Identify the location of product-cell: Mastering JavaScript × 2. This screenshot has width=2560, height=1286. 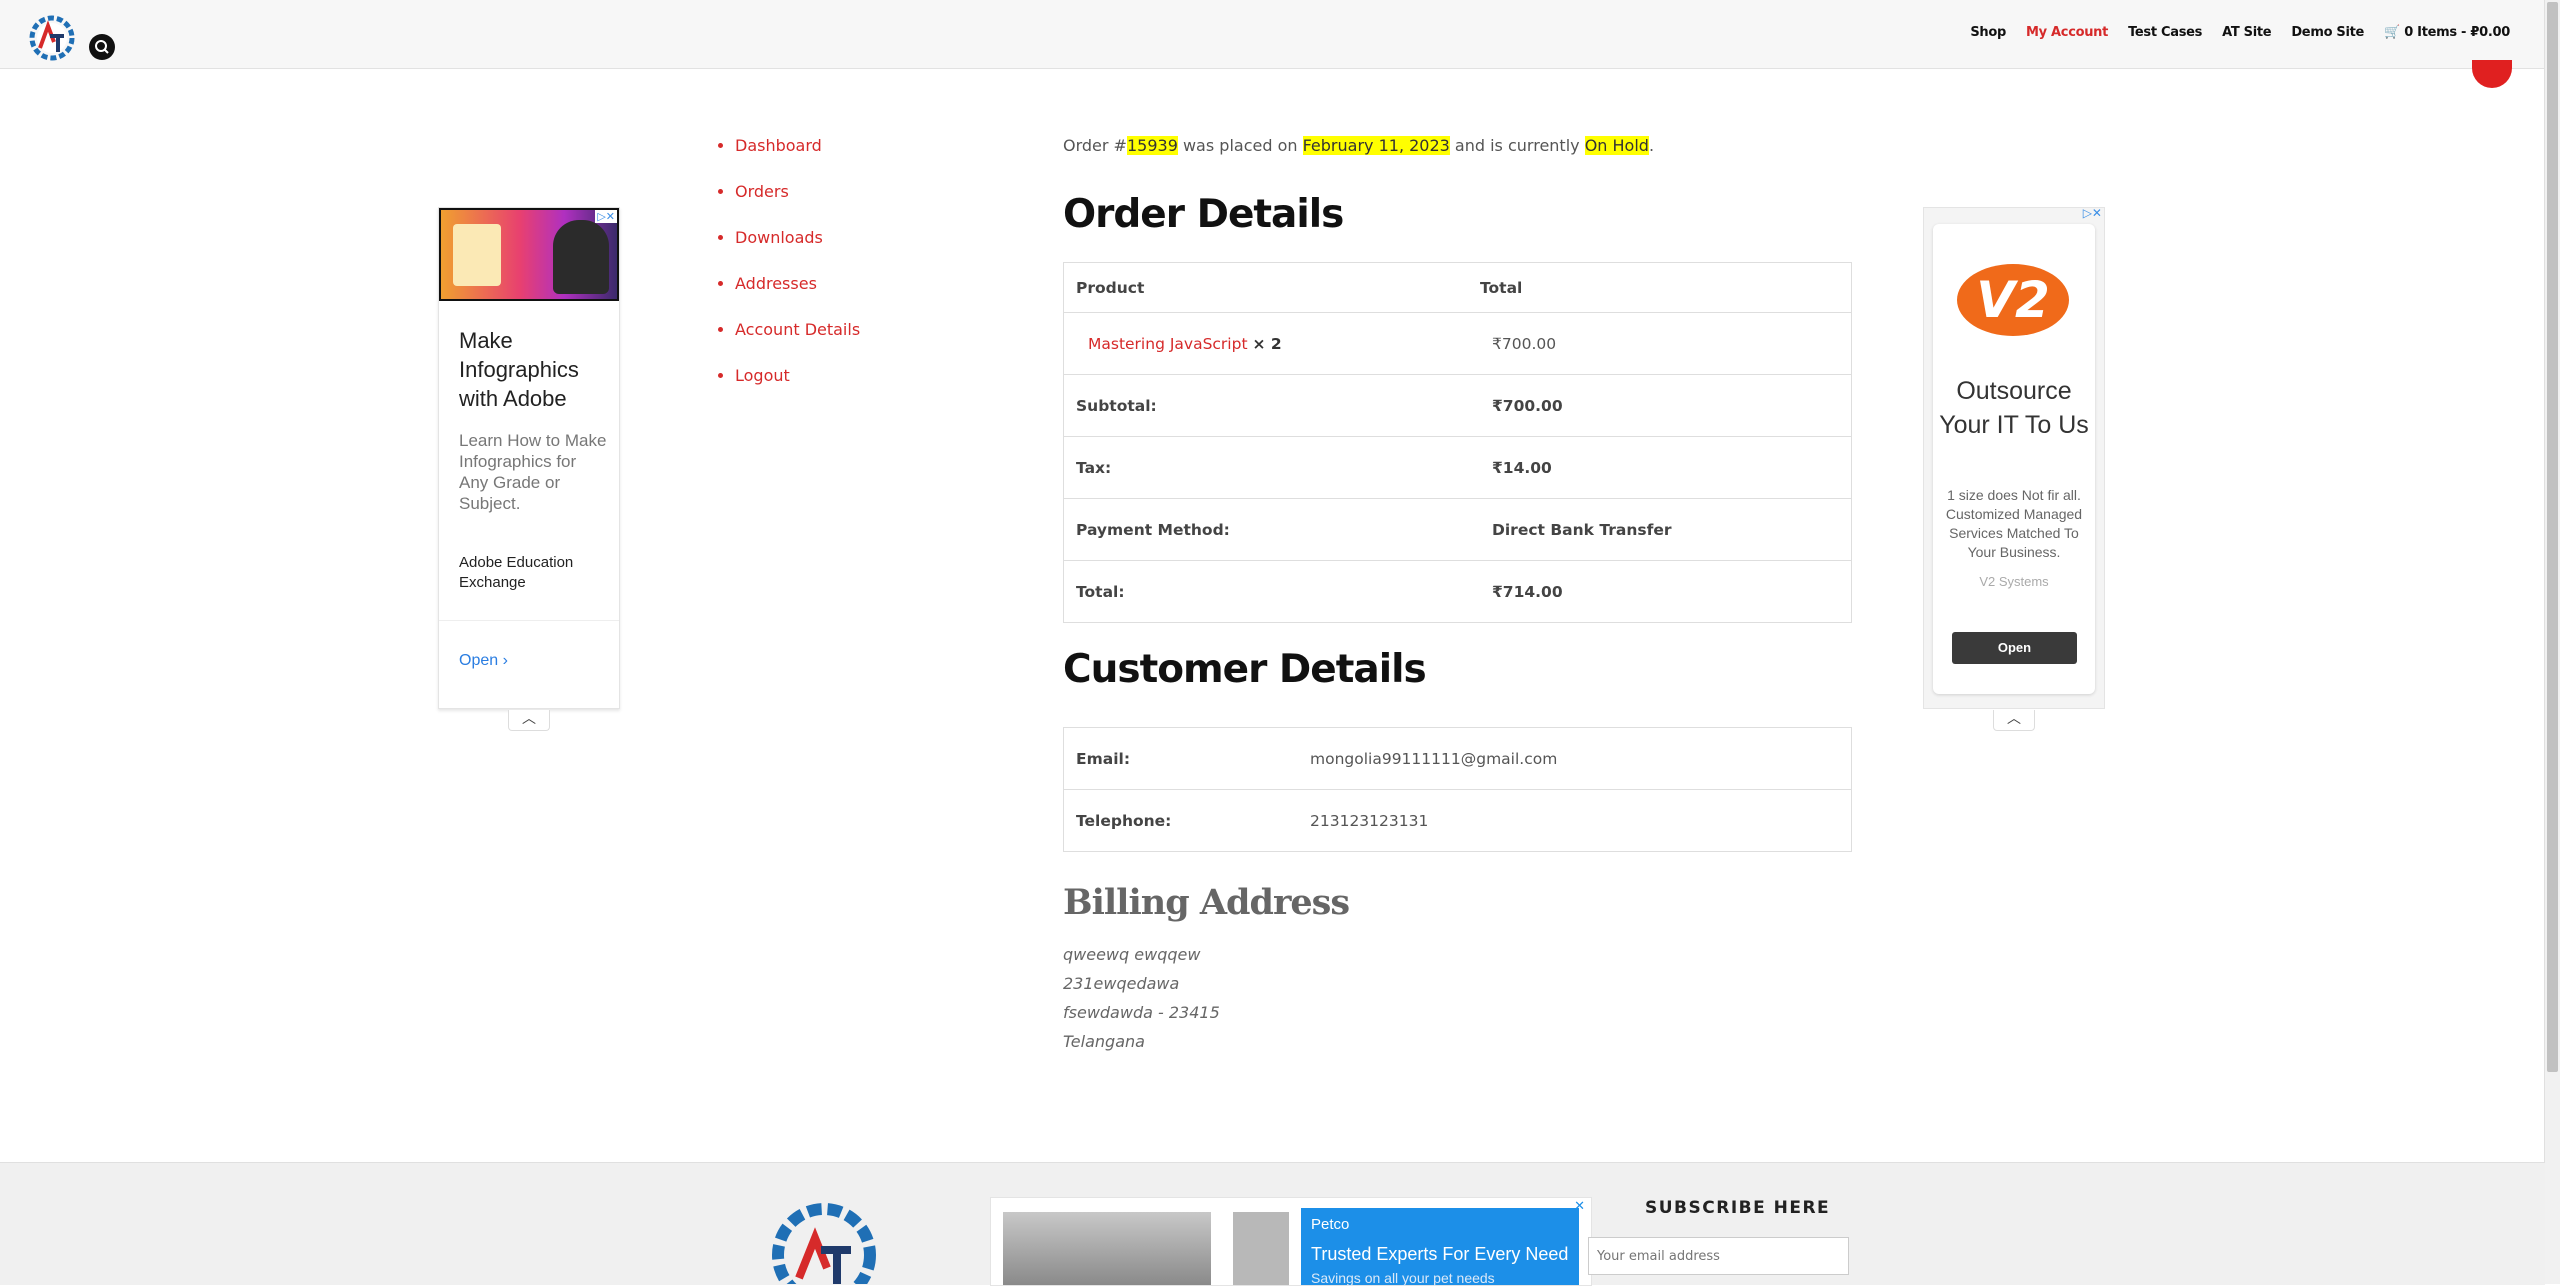
(1265, 343).